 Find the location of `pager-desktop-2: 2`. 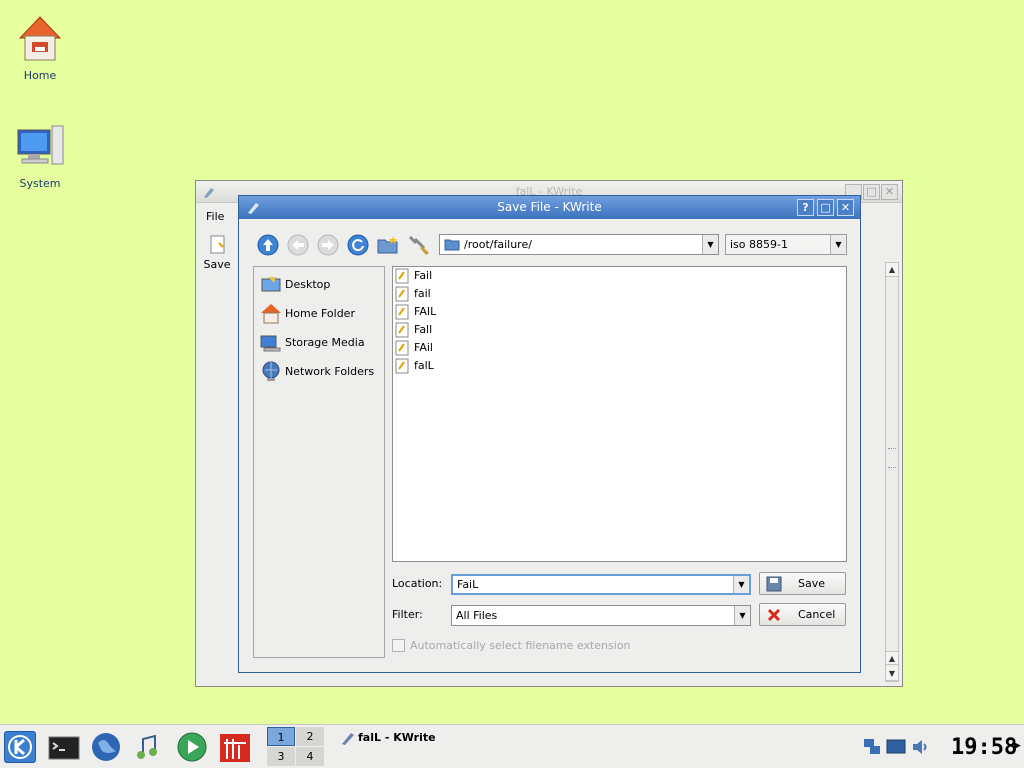

pager-desktop-2: 2 is located at coordinates (310, 736).